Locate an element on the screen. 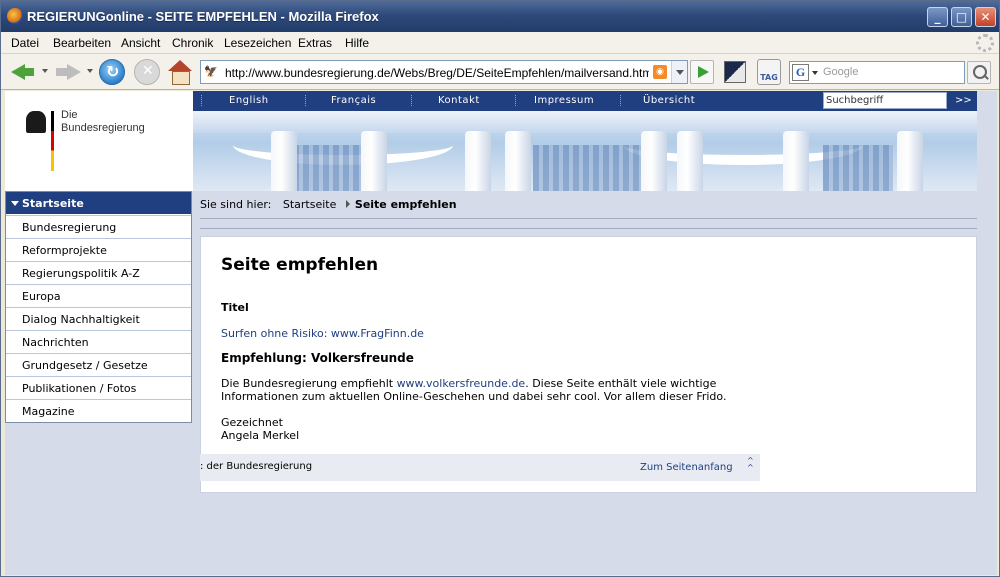 The image size is (1000, 577). header-image is located at coordinates (585, 151).